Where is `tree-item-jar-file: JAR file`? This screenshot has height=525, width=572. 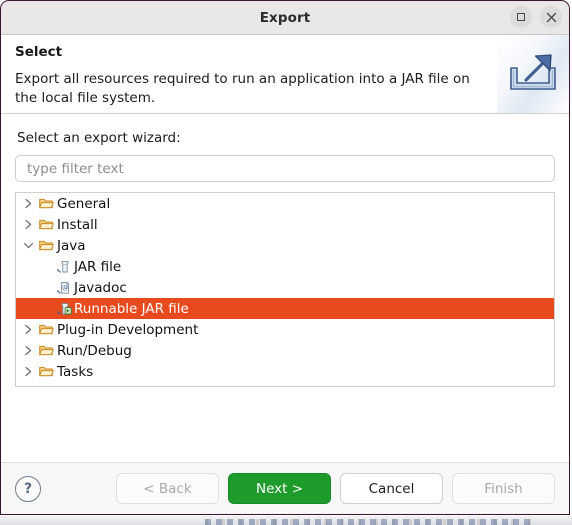
tree-item-jar-file: JAR file is located at coordinates (285, 266).